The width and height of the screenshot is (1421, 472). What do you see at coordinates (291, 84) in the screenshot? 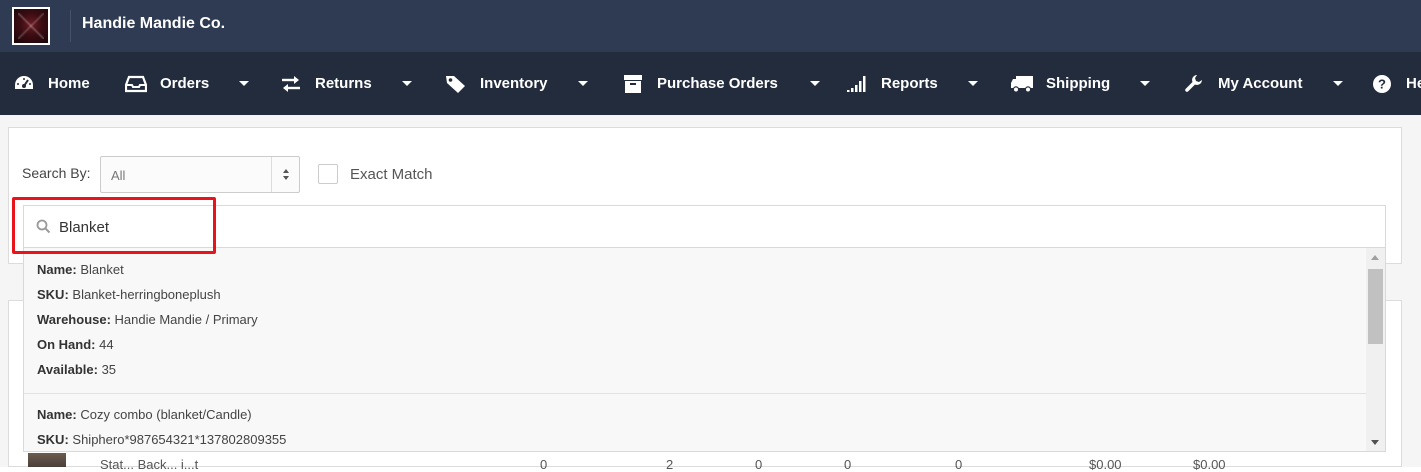
I see `exchange-icon` at bounding box center [291, 84].